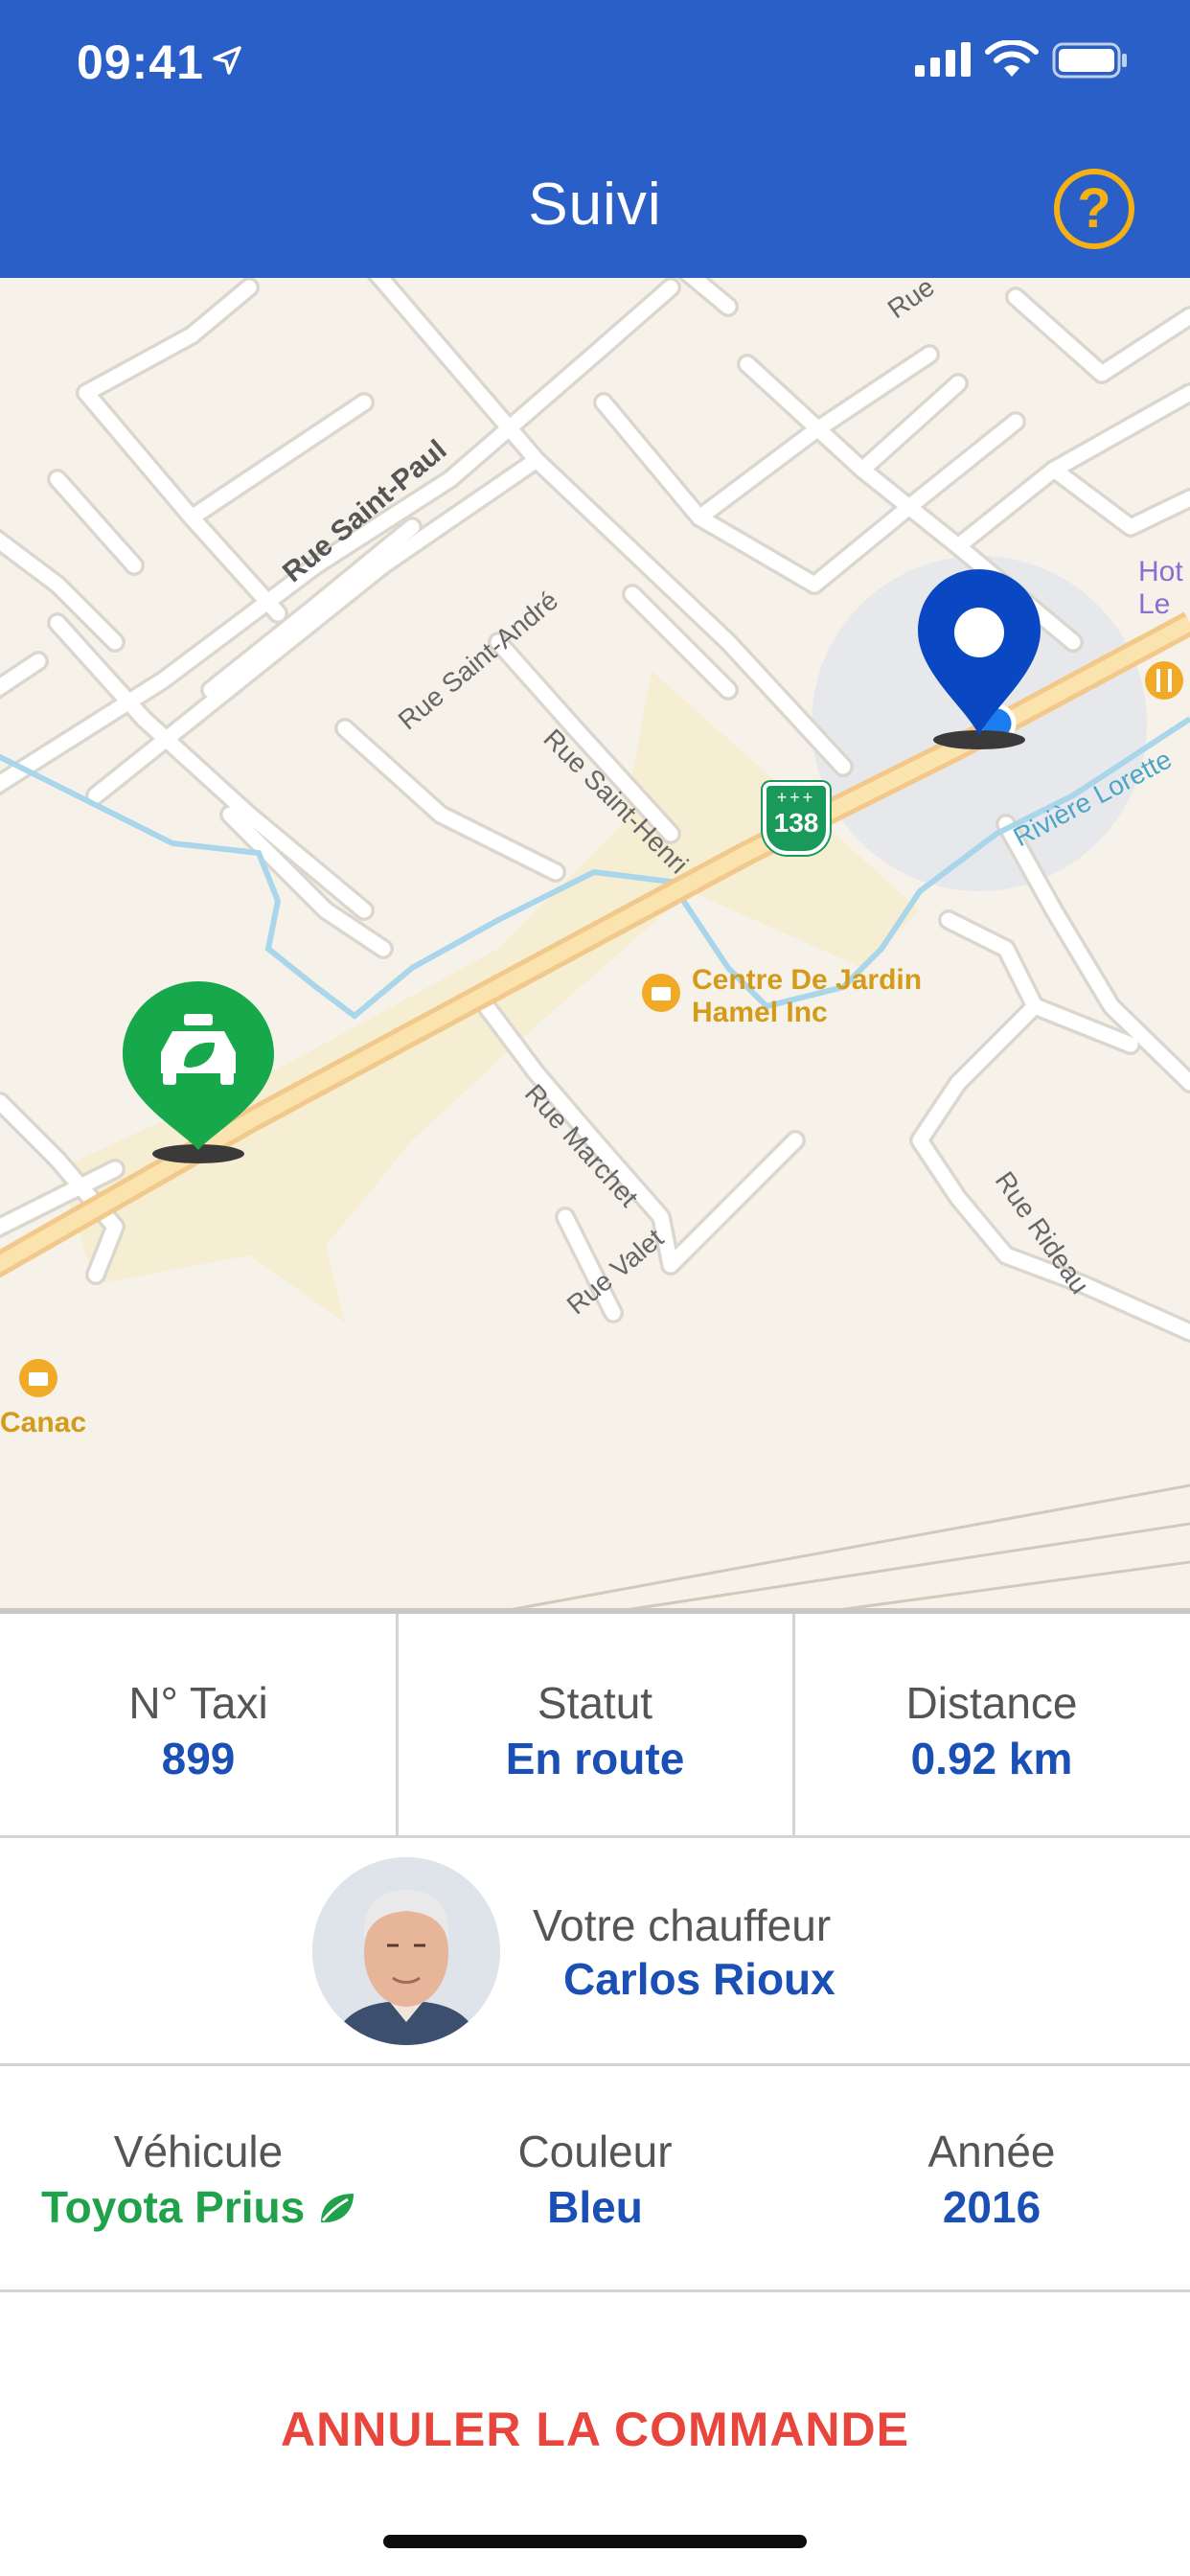 The image size is (1190, 2576). Describe the element at coordinates (796, 823) in the screenshot. I see `route-number: 138` at that location.